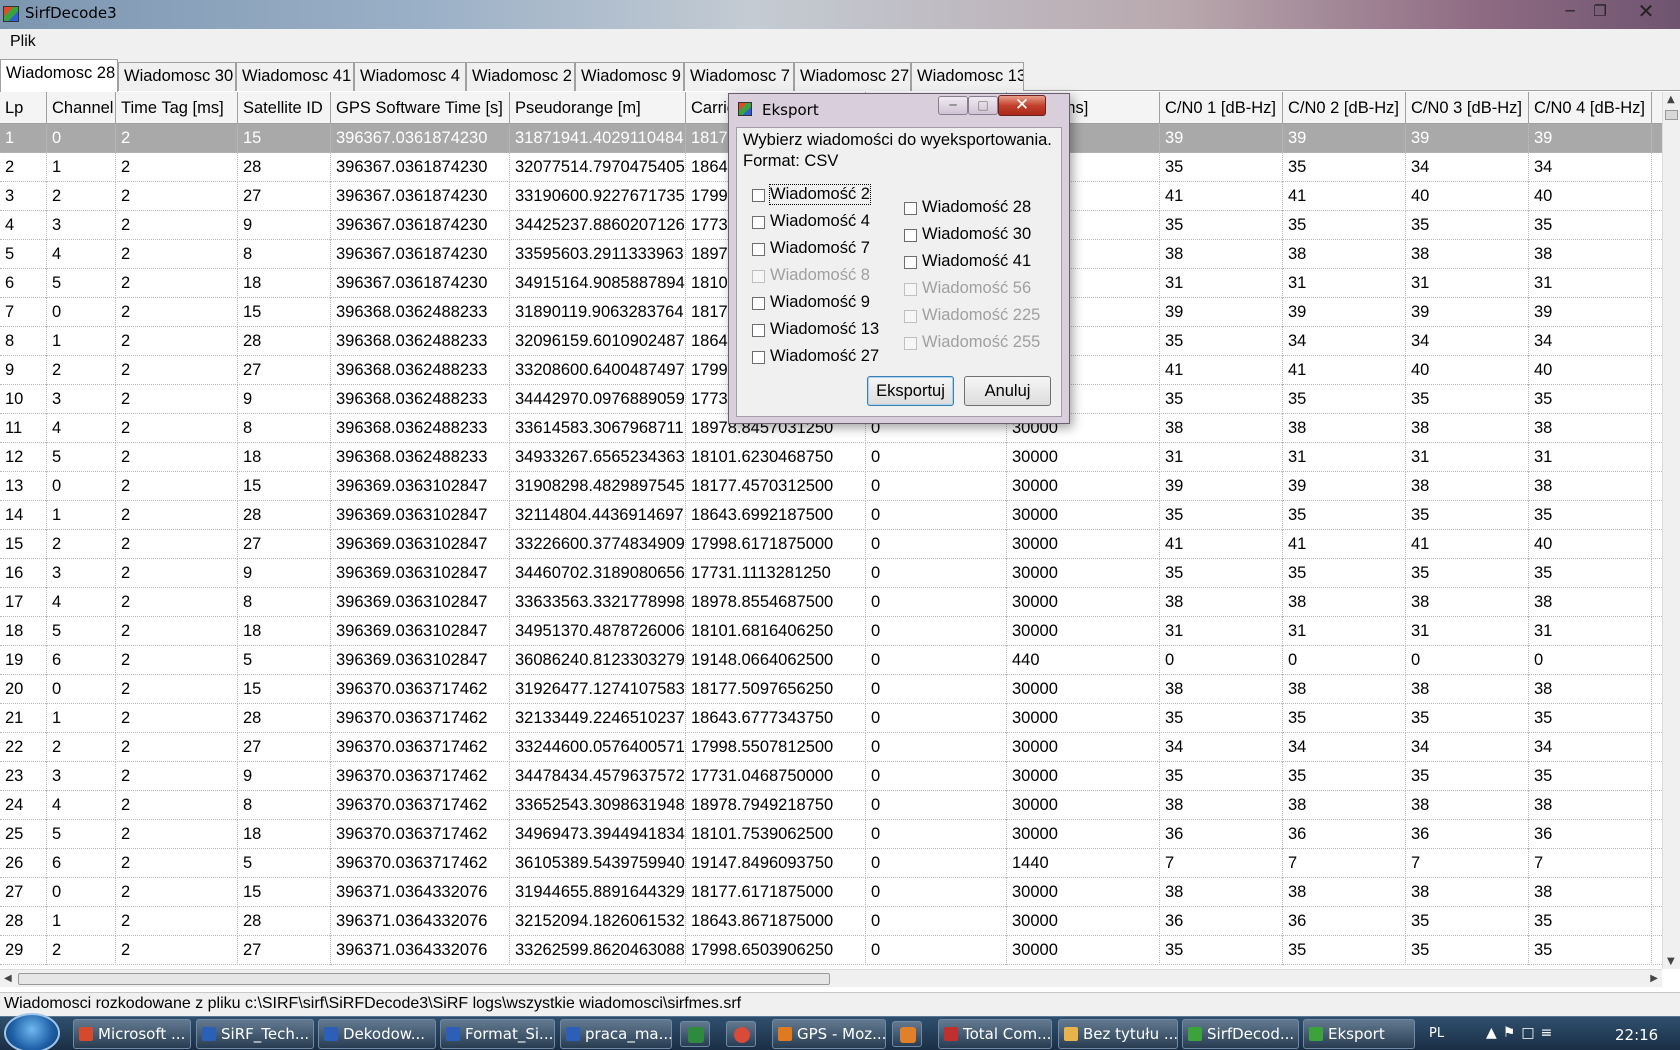 The height and width of the screenshot is (1050, 1680). What do you see at coordinates (1467, 515) in the screenshot?
I see `table-cell: 35` at bounding box center [1467, 515].